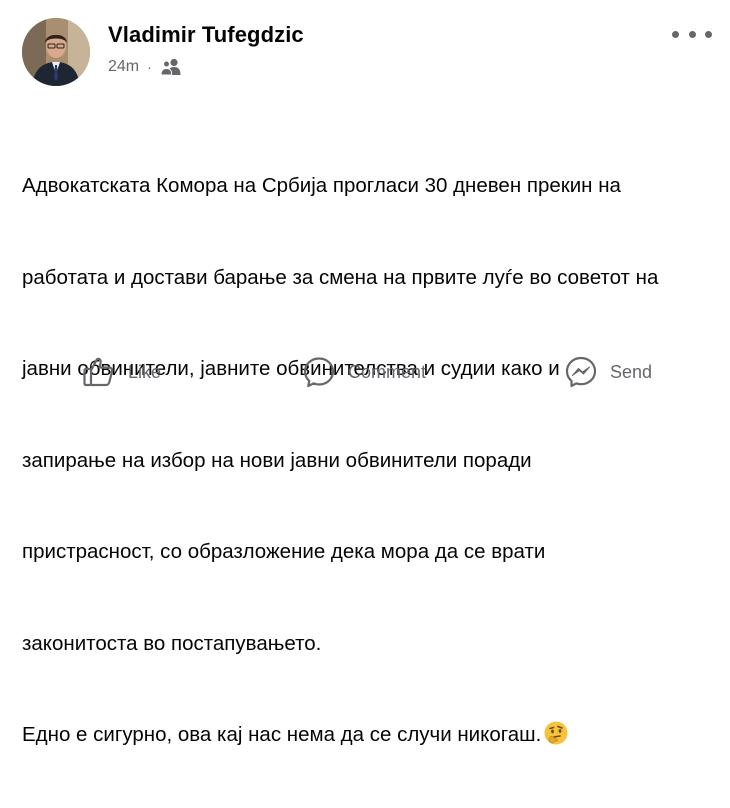 The height and width of the screenshot is (808, 730). Describe the element at coordinates (123, 67) in the screenshot. I see `post-timestamp: 24m` at that location.